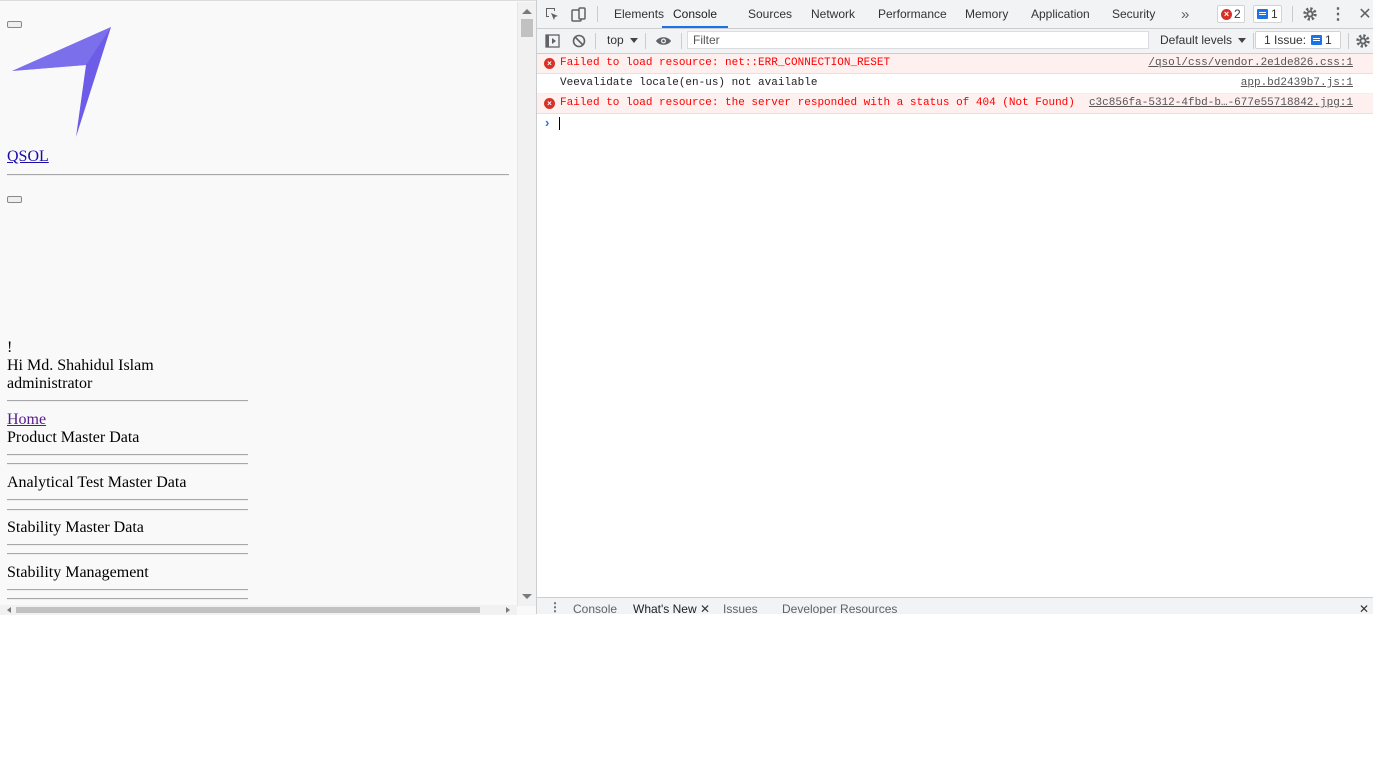 This screenshot has width=1380, height=776. What do you see at coordinates (615, 40) in the screenshot?
I see `context-label: top` at bounding box center [615, 40].